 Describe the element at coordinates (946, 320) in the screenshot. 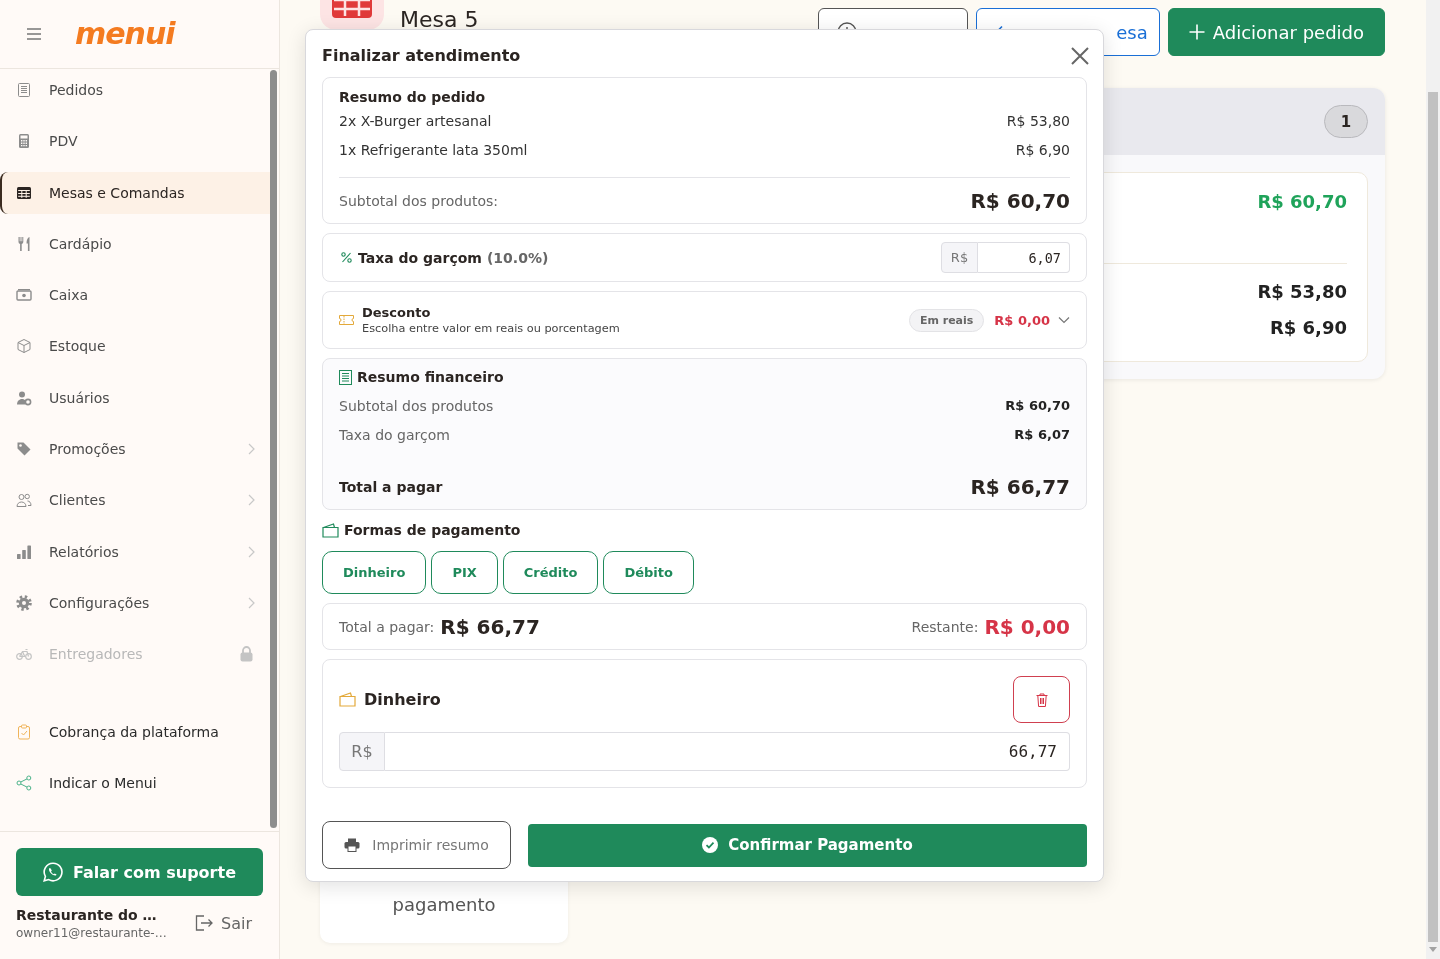

I see `discount-mode-toggle: Em reais` at that location.